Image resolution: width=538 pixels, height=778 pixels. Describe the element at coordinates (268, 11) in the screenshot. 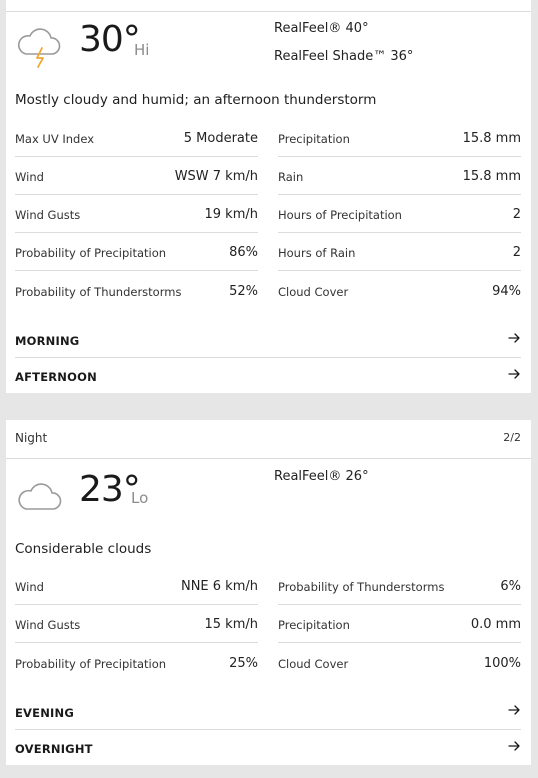

I see `top-divider` at that location.